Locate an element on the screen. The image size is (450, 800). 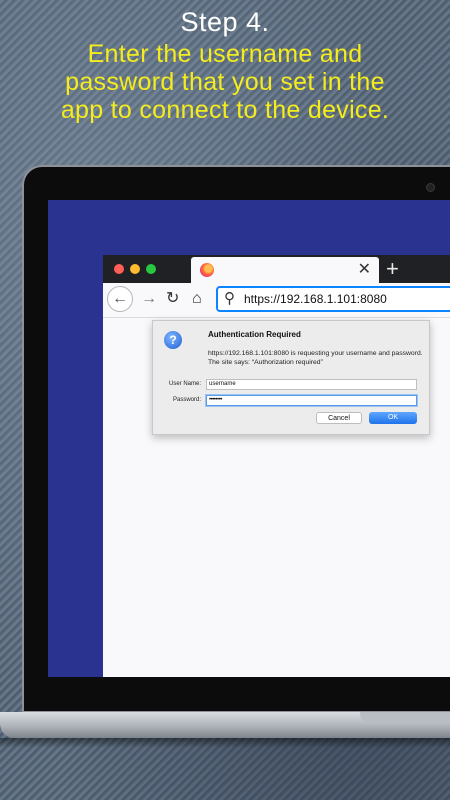
password-field: •••••••• is located at coordinates (311, 400).